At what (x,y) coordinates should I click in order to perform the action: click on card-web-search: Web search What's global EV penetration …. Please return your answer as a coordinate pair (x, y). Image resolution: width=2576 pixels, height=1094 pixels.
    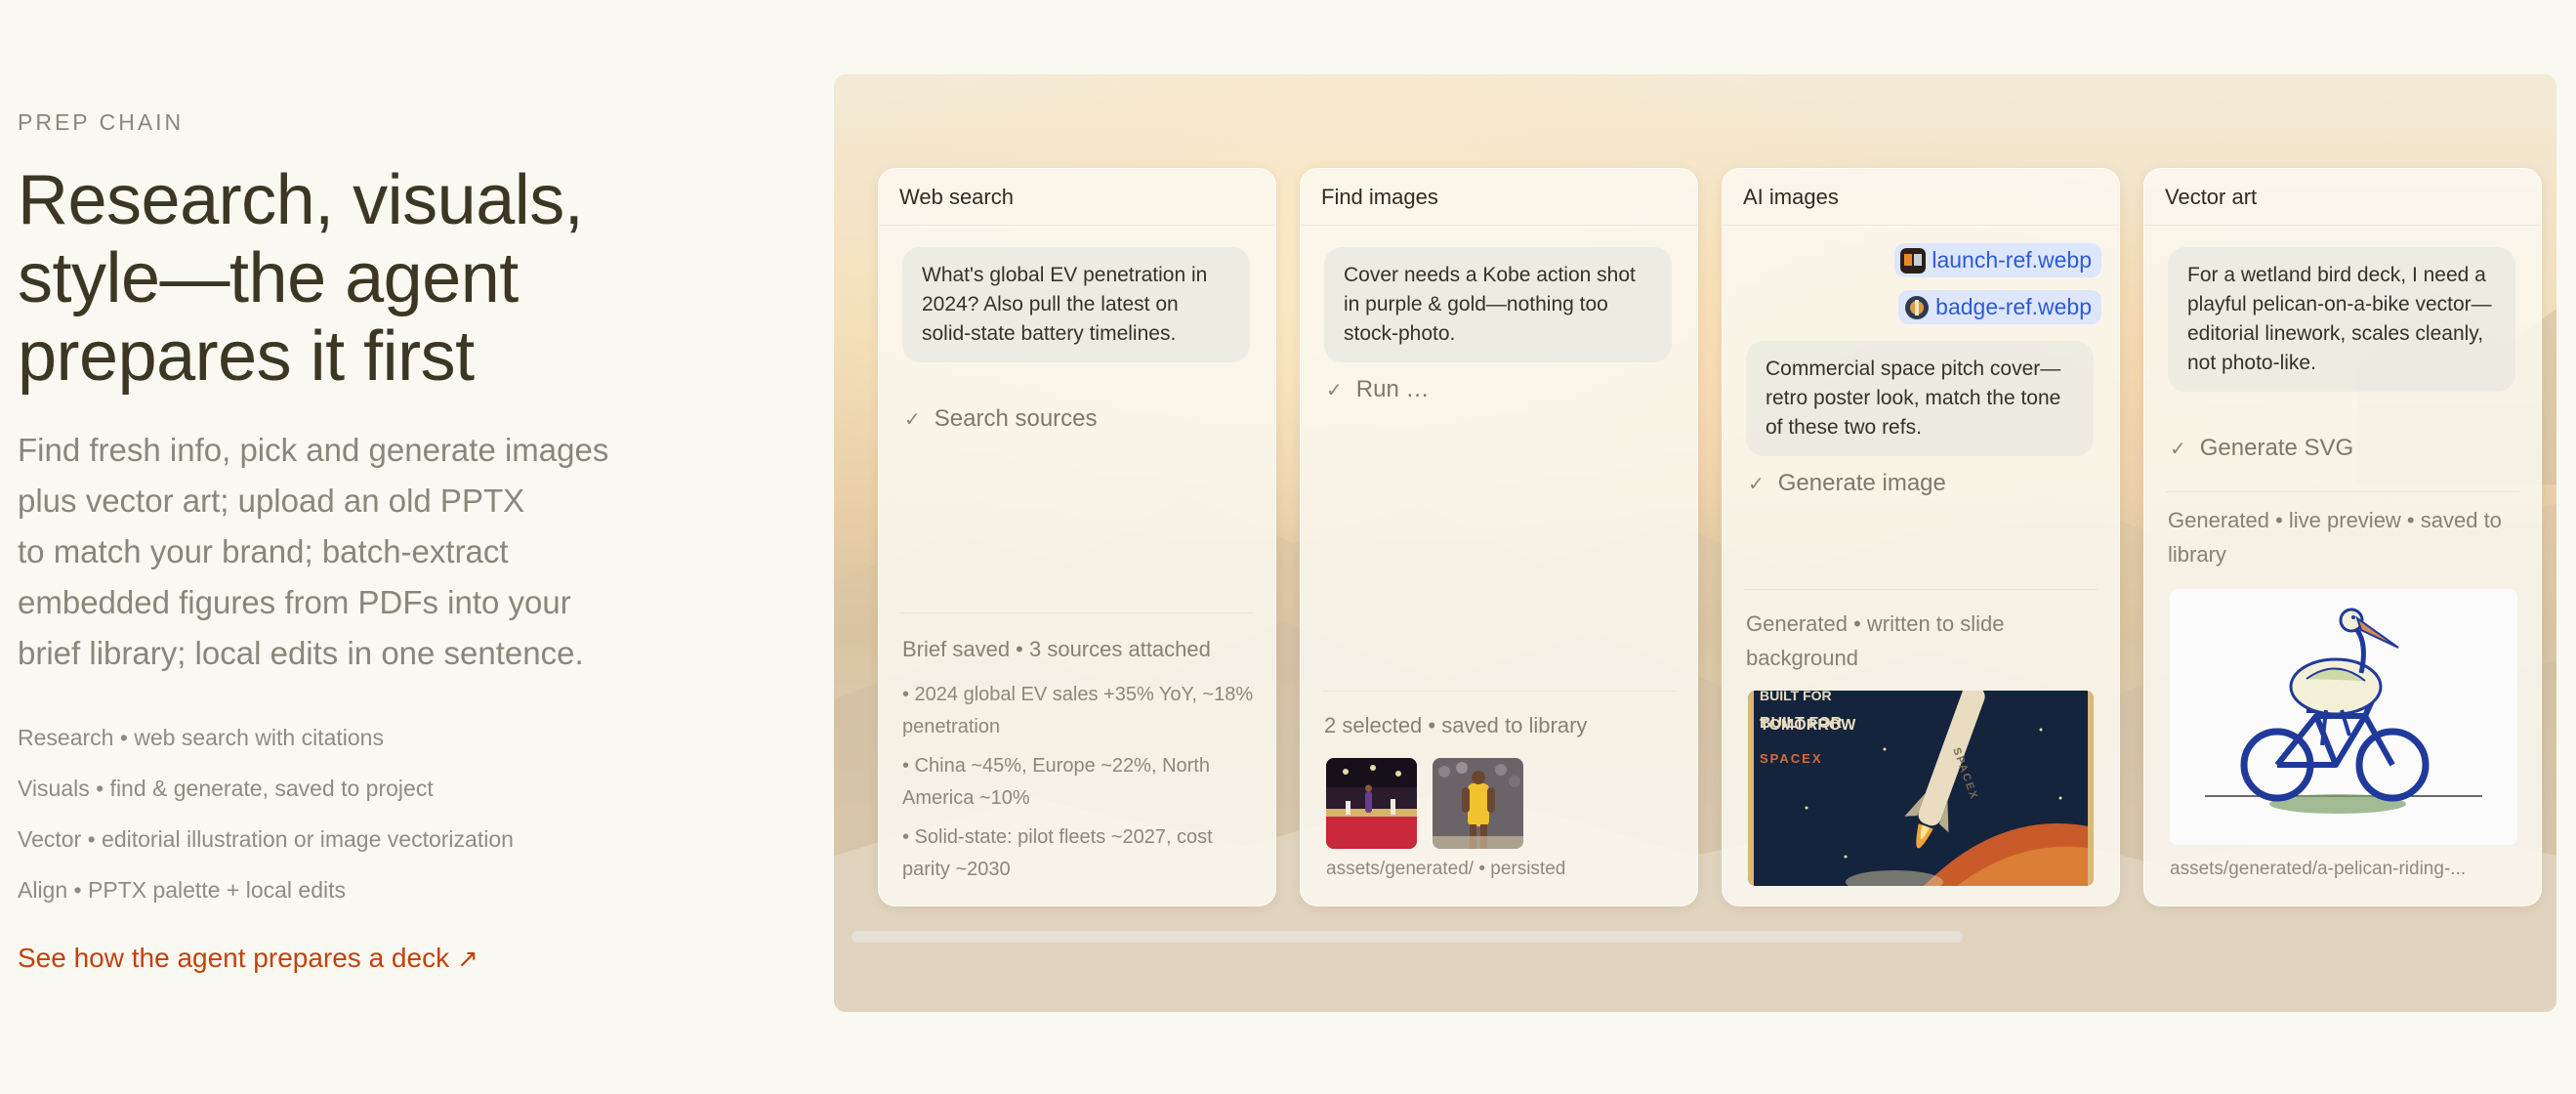
    Looking at the image, I should click on (1077, 537).